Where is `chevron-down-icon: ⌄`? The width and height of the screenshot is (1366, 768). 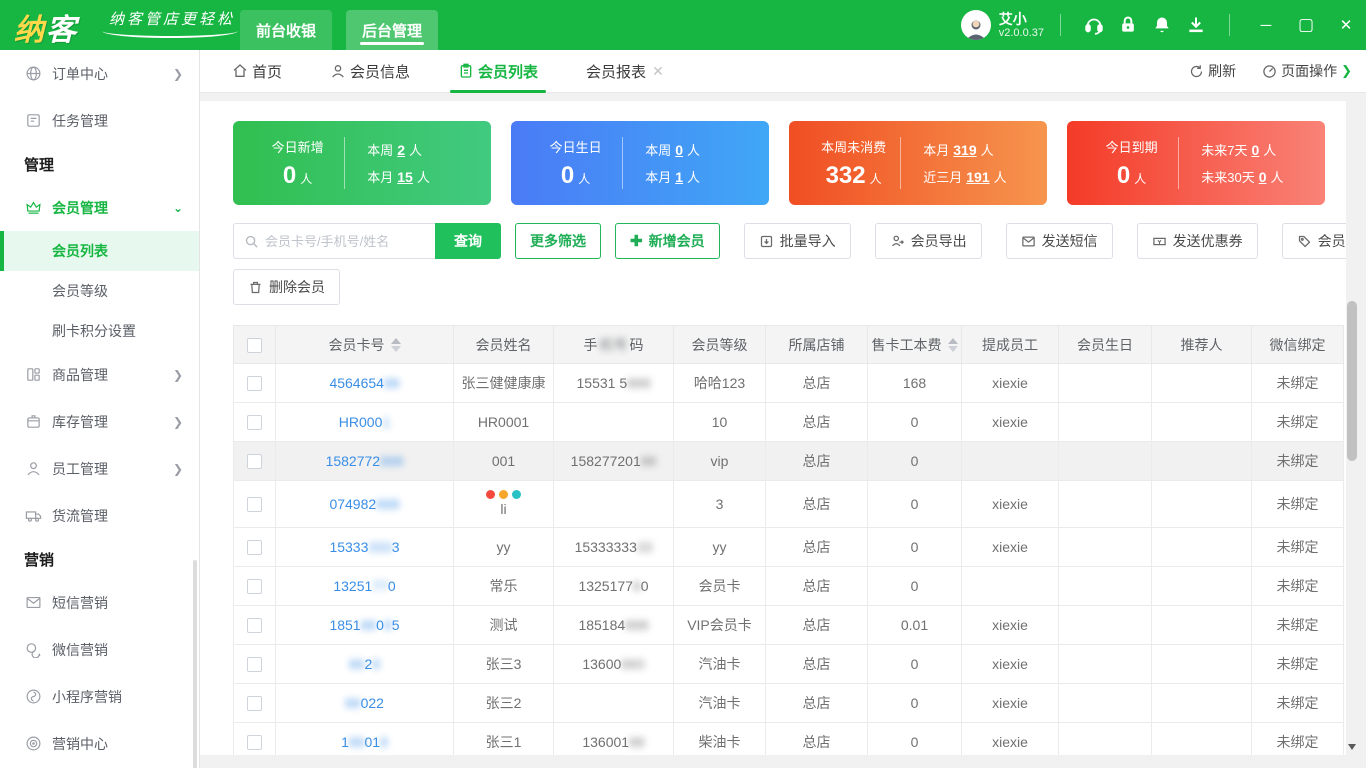 chevron-down-icon: ⌄ is located at coordinates (177, 207).